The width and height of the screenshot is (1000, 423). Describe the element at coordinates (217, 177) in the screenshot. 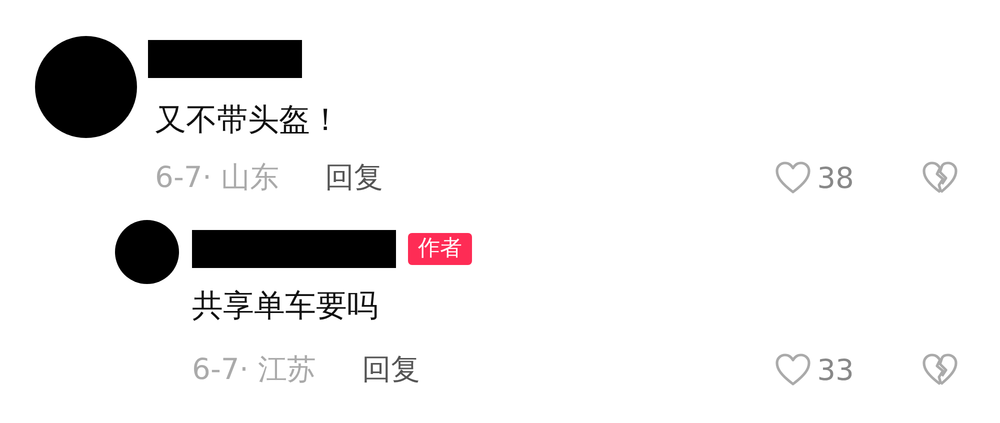

I see `comment-date-location: 6-7· 山东` at that location.